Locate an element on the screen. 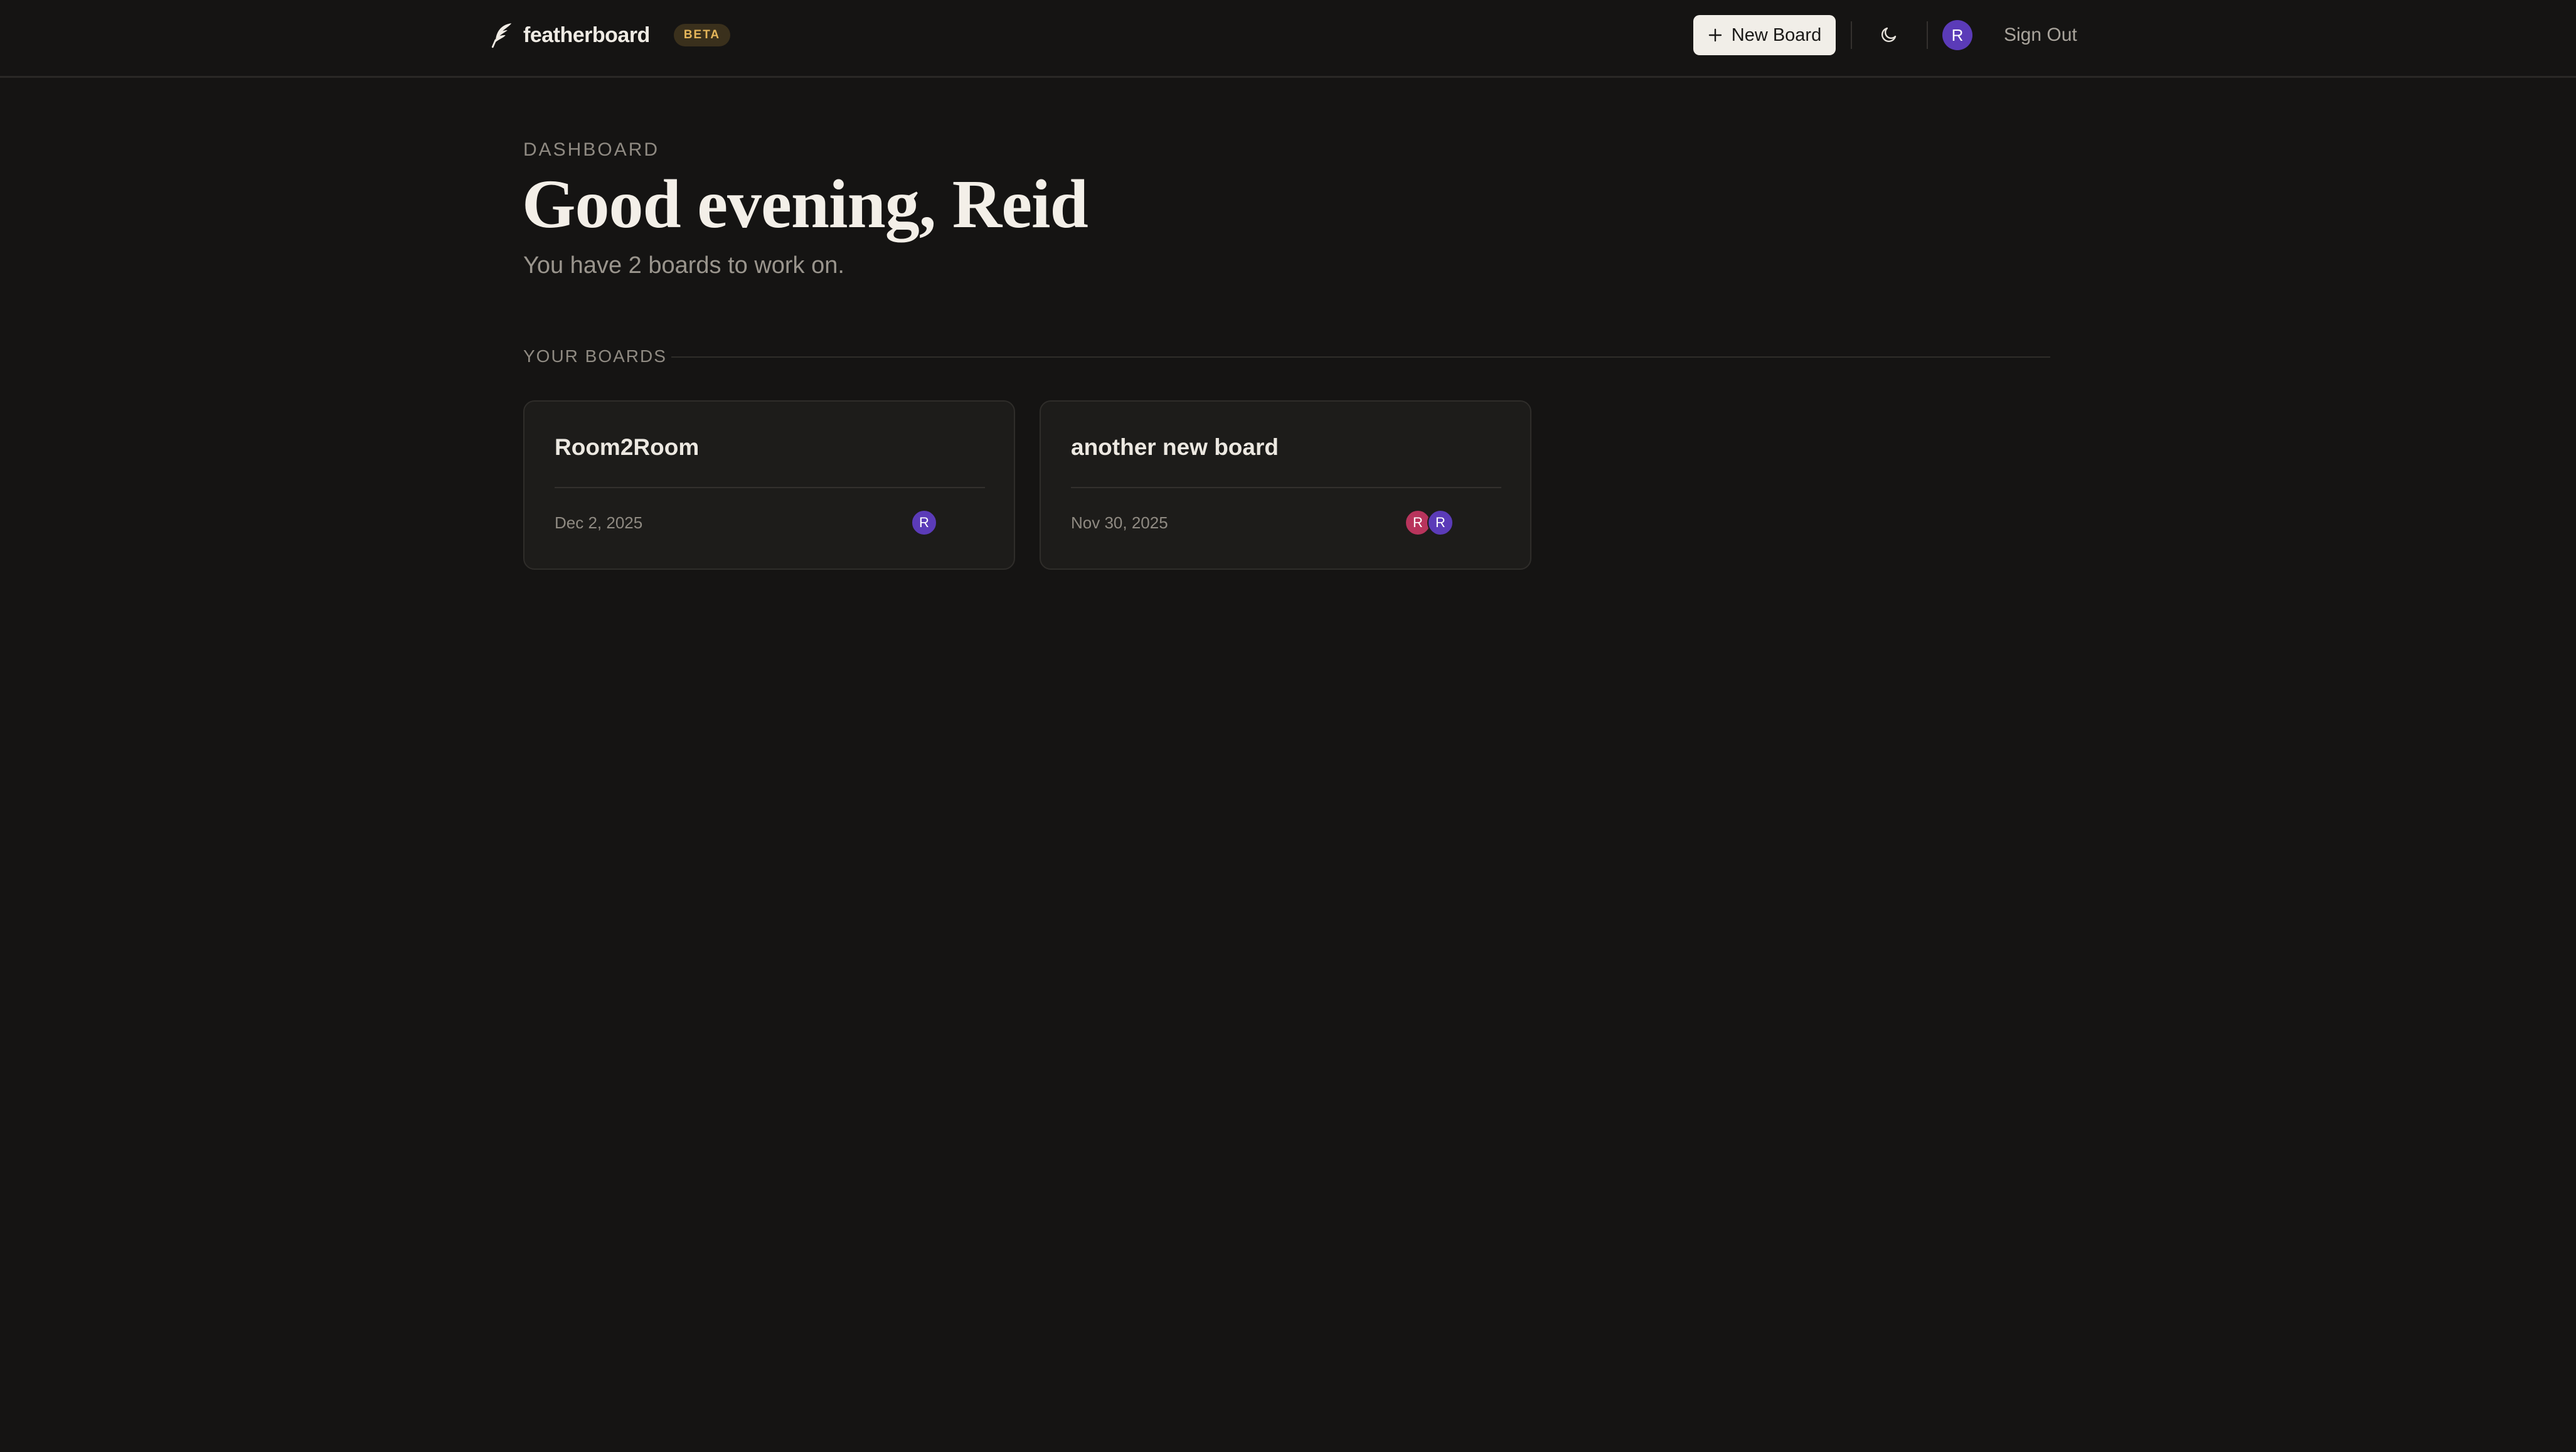  board-card-another-new-board: another new board Nov 30, 2025 R R is located at coordinates (1285, 485).